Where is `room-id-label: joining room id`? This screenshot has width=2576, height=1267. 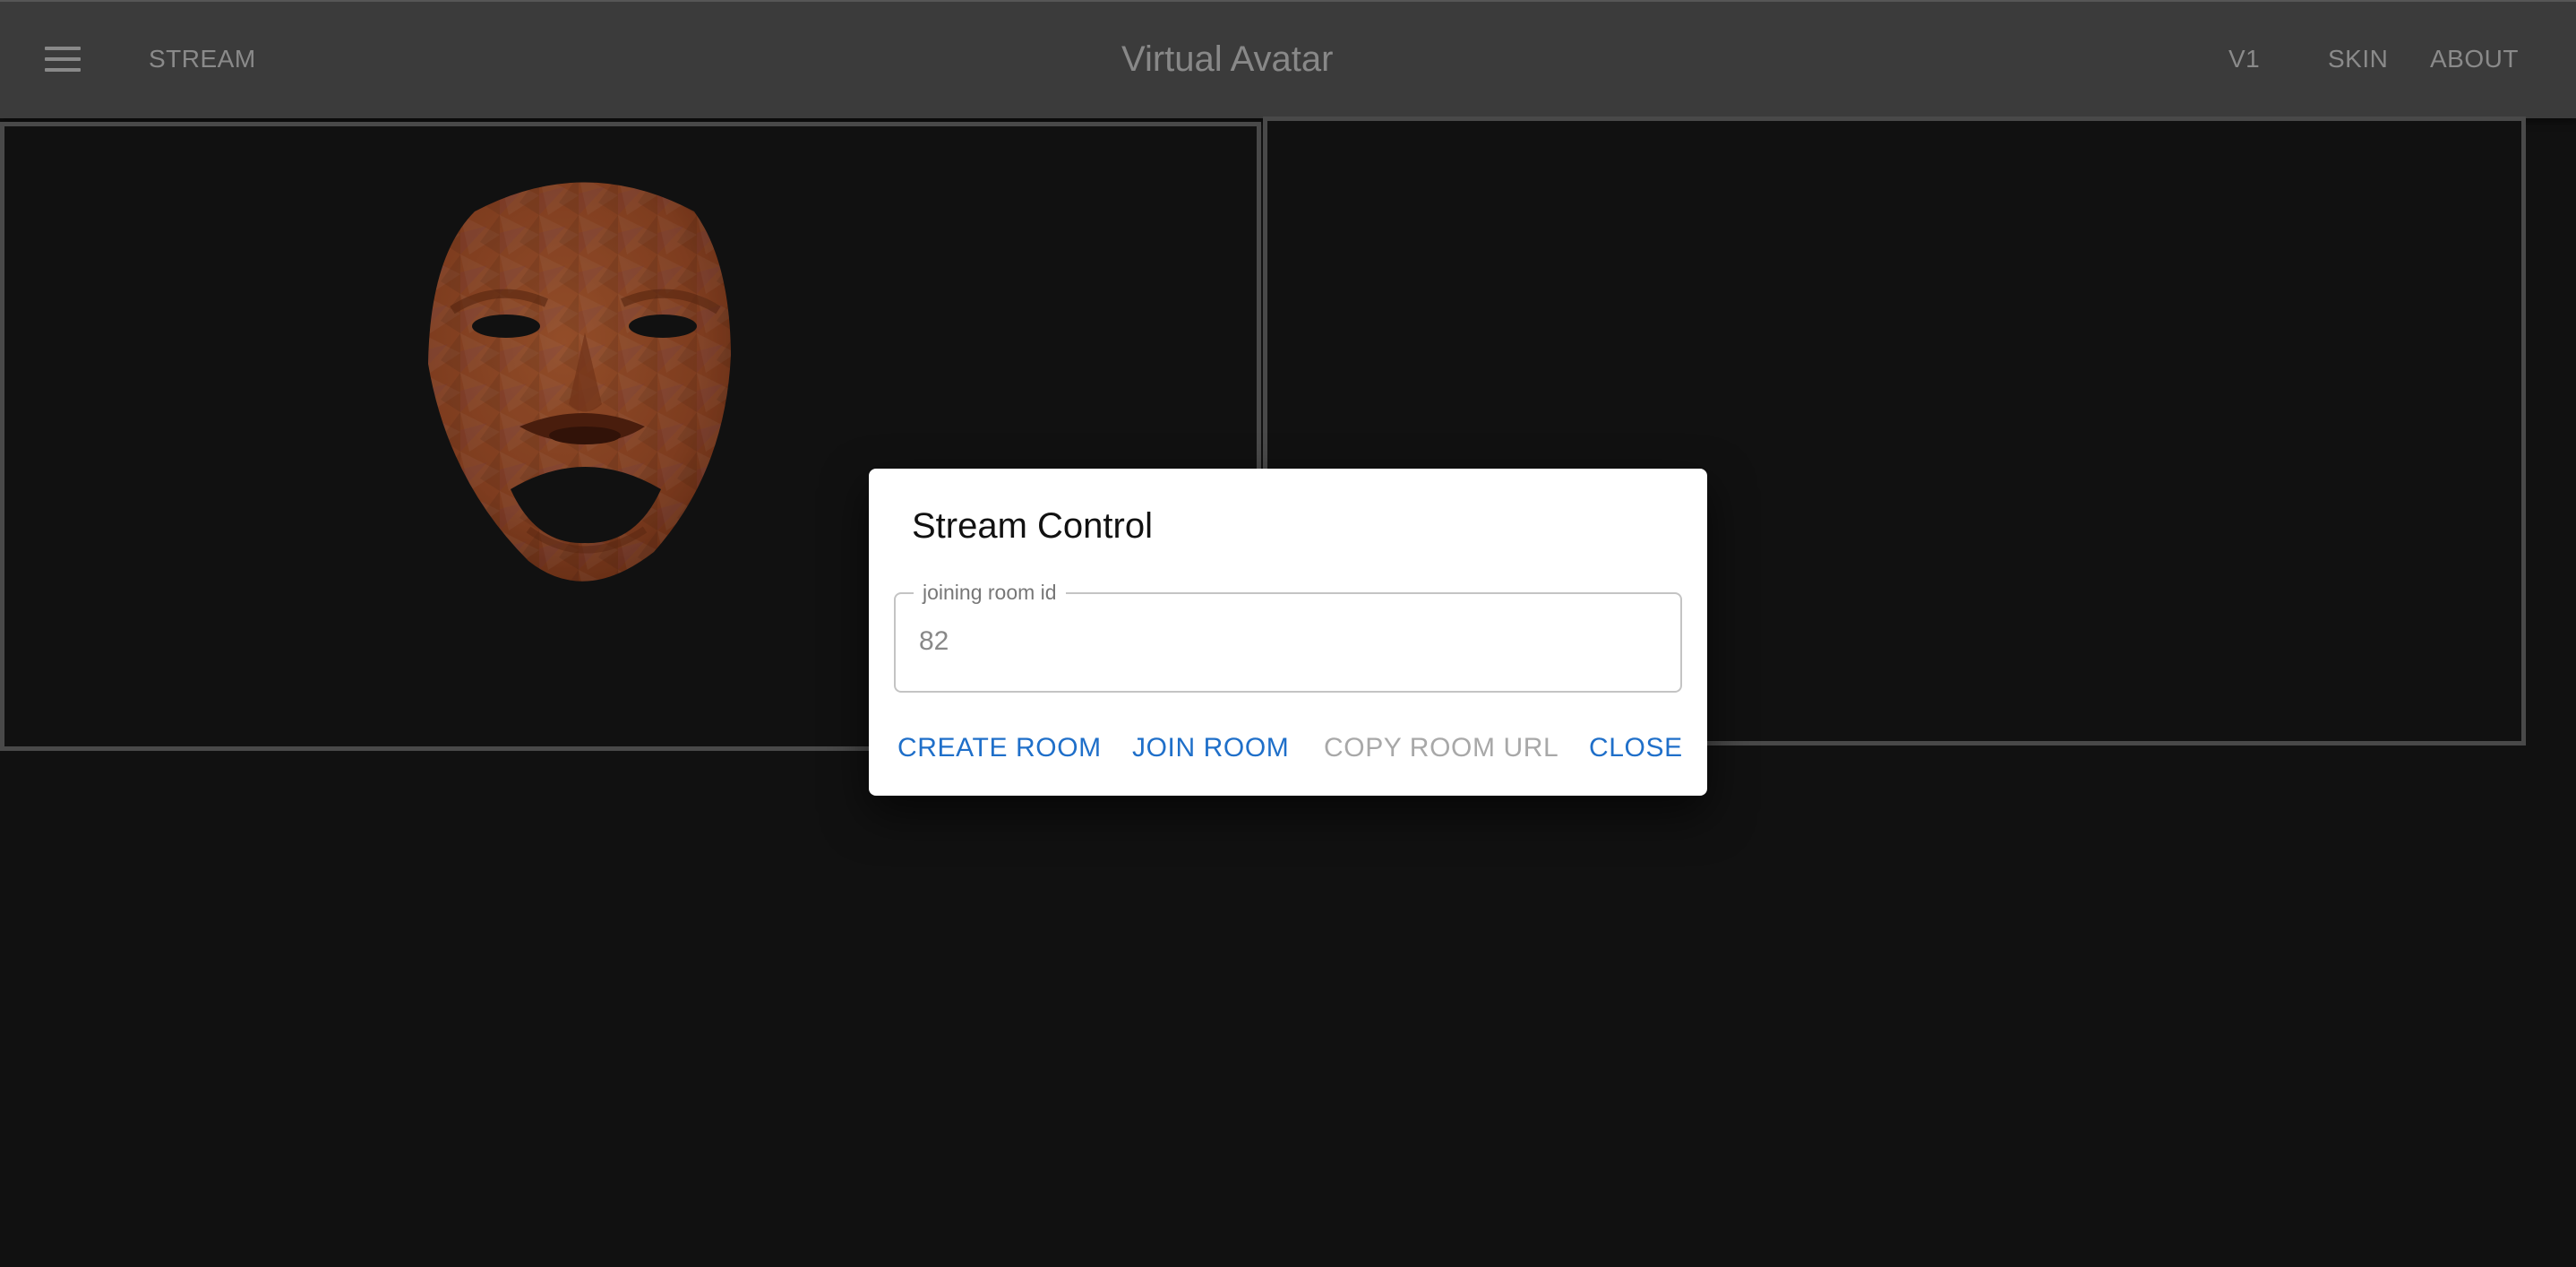
room-id-label: joining room id is located at coordinates (990, 593).